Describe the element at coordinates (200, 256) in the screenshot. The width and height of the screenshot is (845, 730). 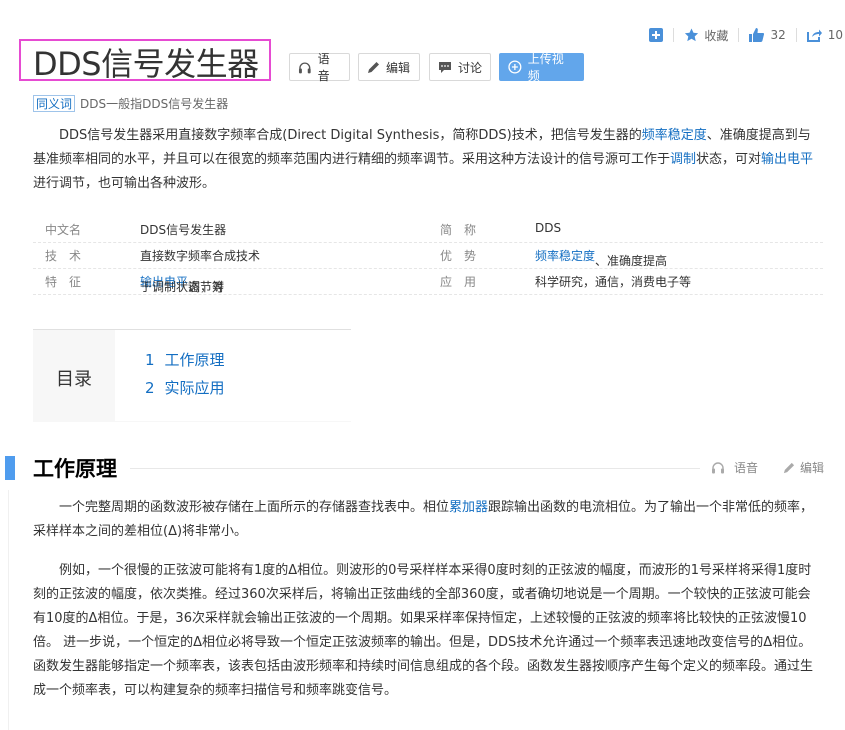
I see `info-value: 直接数字频率合成技术` at that location.